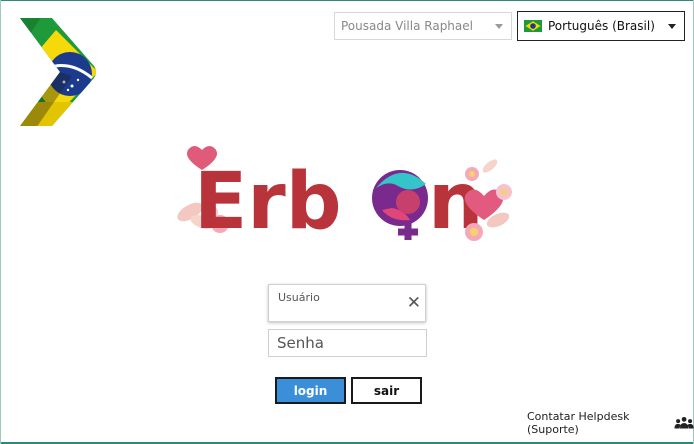 The width and height of the screenshot is (694, 444). What do you see at coordinates (533, 26) in the screenshot?
I see `brazil-flag-icon` at bounding box center [533, 26].